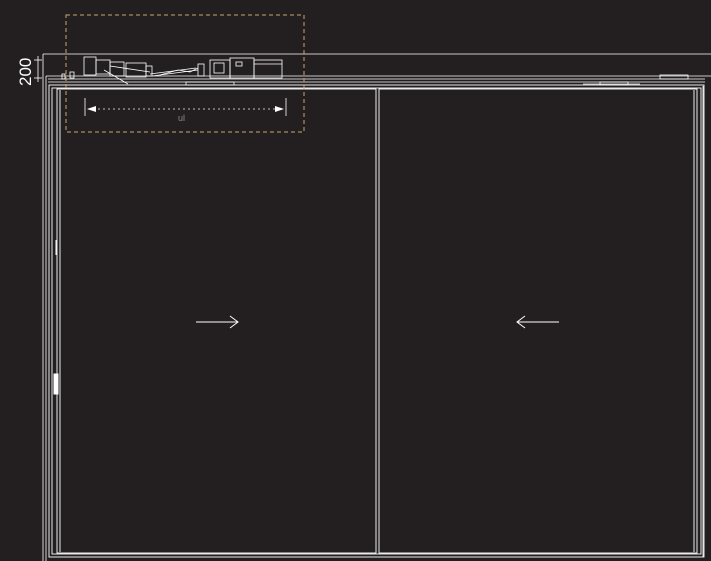  Describe the element at coordinates (181, 118) in the screenshot. I see `detail-dimension-label: ul` at that location.